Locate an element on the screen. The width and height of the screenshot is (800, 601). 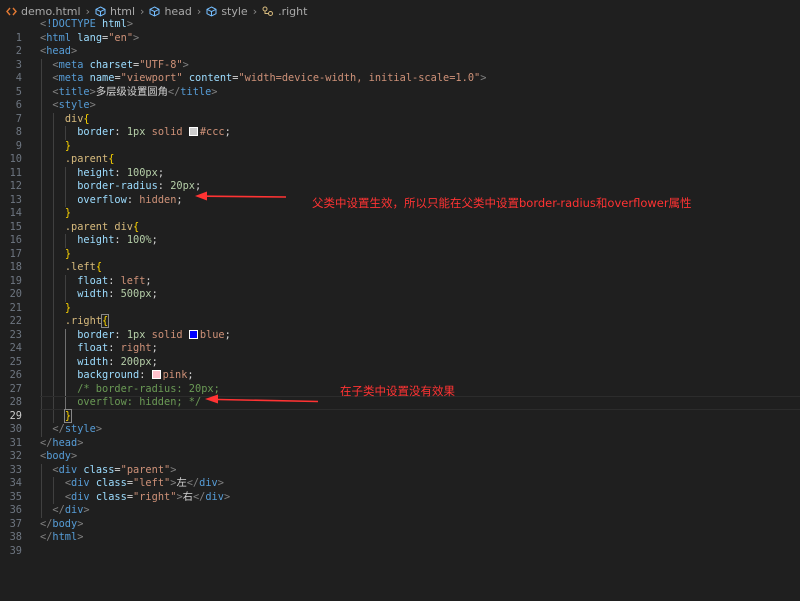
css-property: border-radius is located at coordinates (117, 186).